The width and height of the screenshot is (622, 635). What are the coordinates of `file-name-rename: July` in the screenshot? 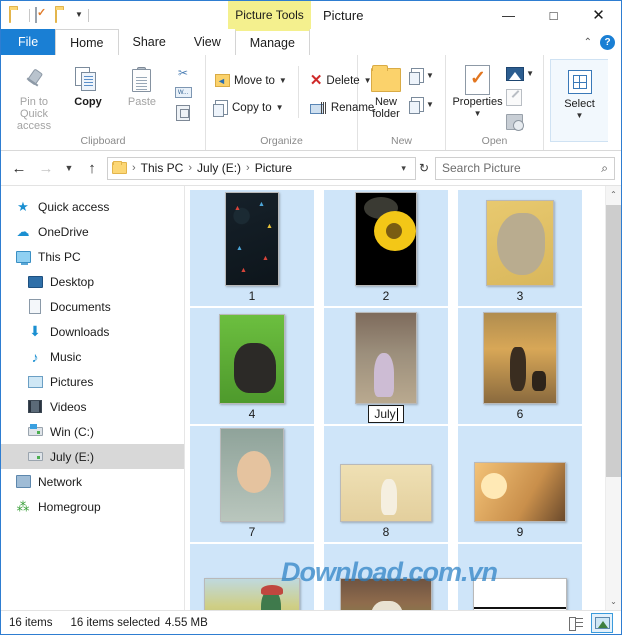 It's located at (386, 414).